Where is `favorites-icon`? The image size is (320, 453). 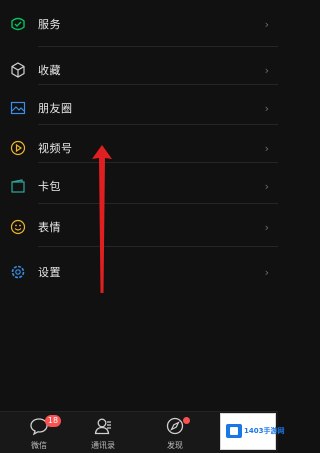
favorites-icon is located at coordinates (18, 70).